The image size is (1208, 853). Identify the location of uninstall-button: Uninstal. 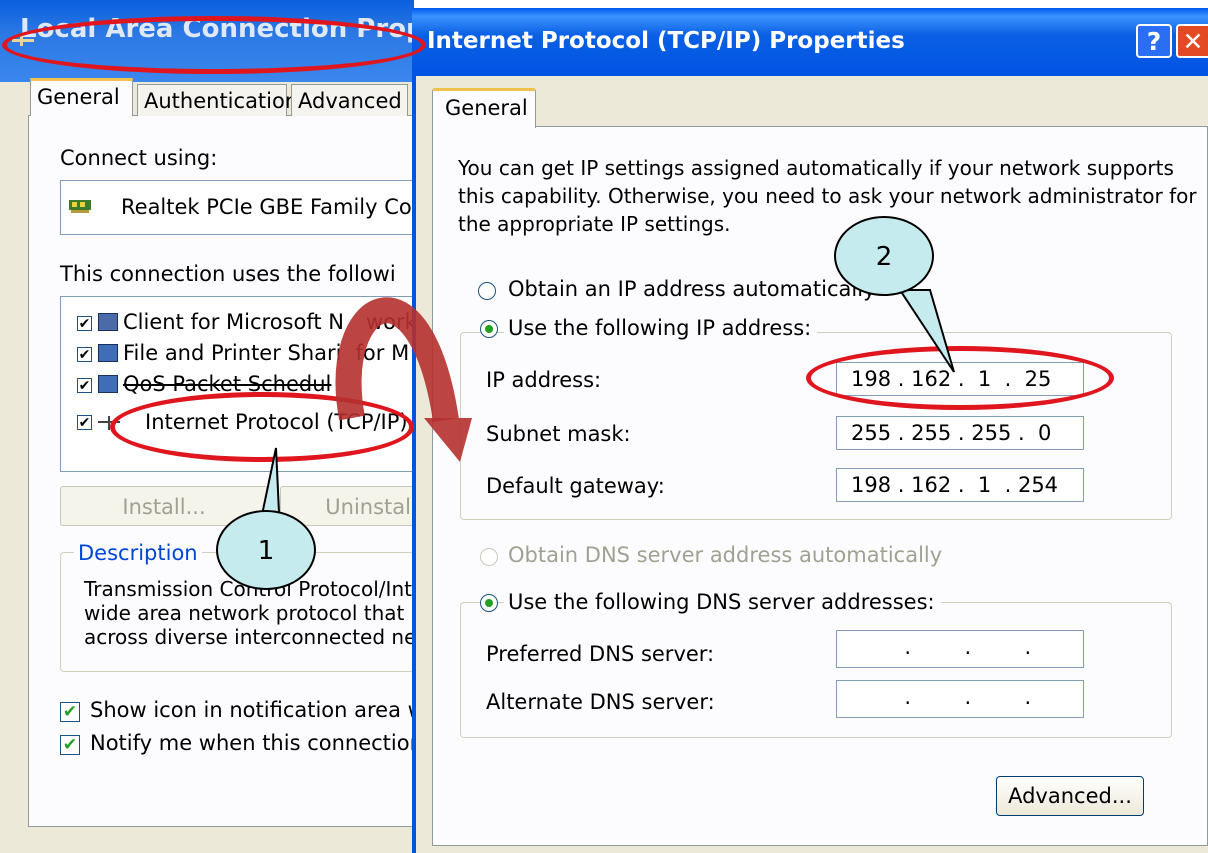
(350, 506).